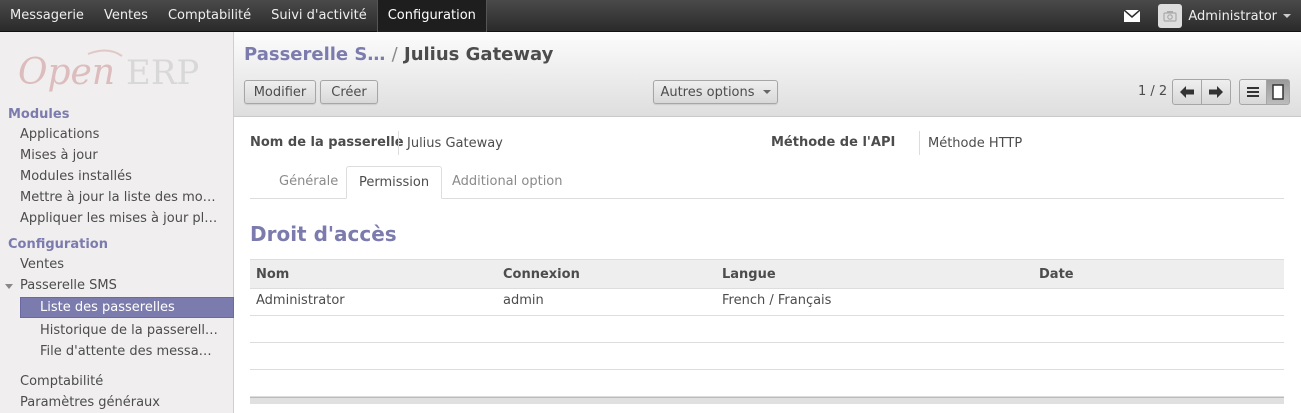 The width and height of the screenshot is (1301, 413). What do you see at coordinates (308, 182) in the screenshot?
I see `tab-generale: Générale` at bounding box center [308, 182].